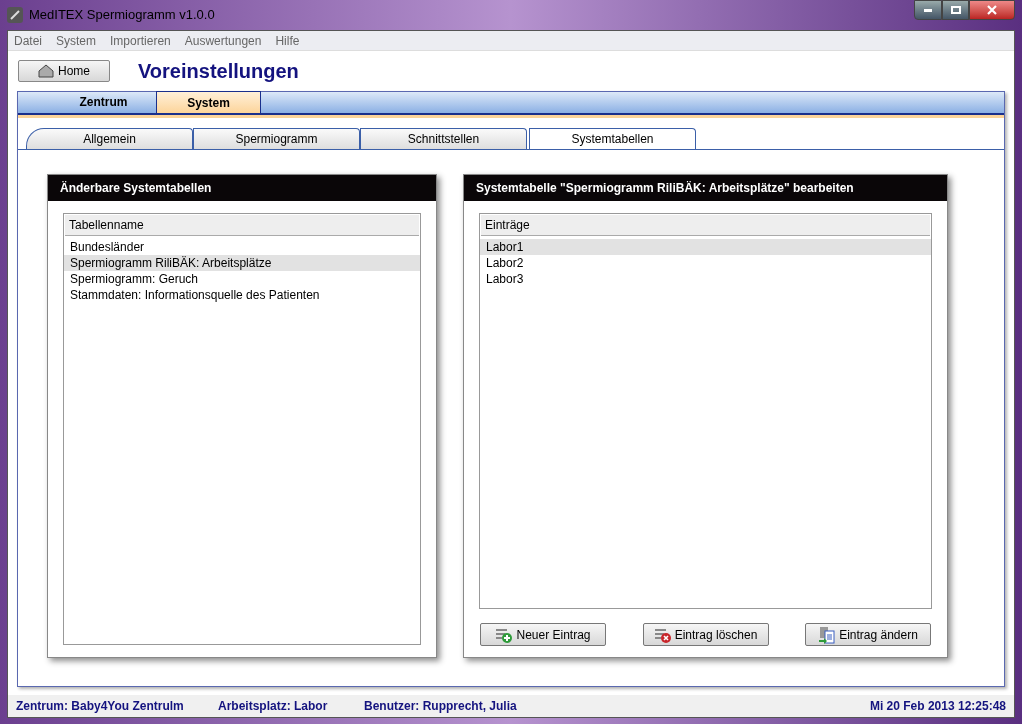 Image resolution: width=1022 pixels, height=724 pixels. What do you see at coordinates (64, 71) in the screenshot?
I see `home-button: Home` at bounding box center [64, 71].